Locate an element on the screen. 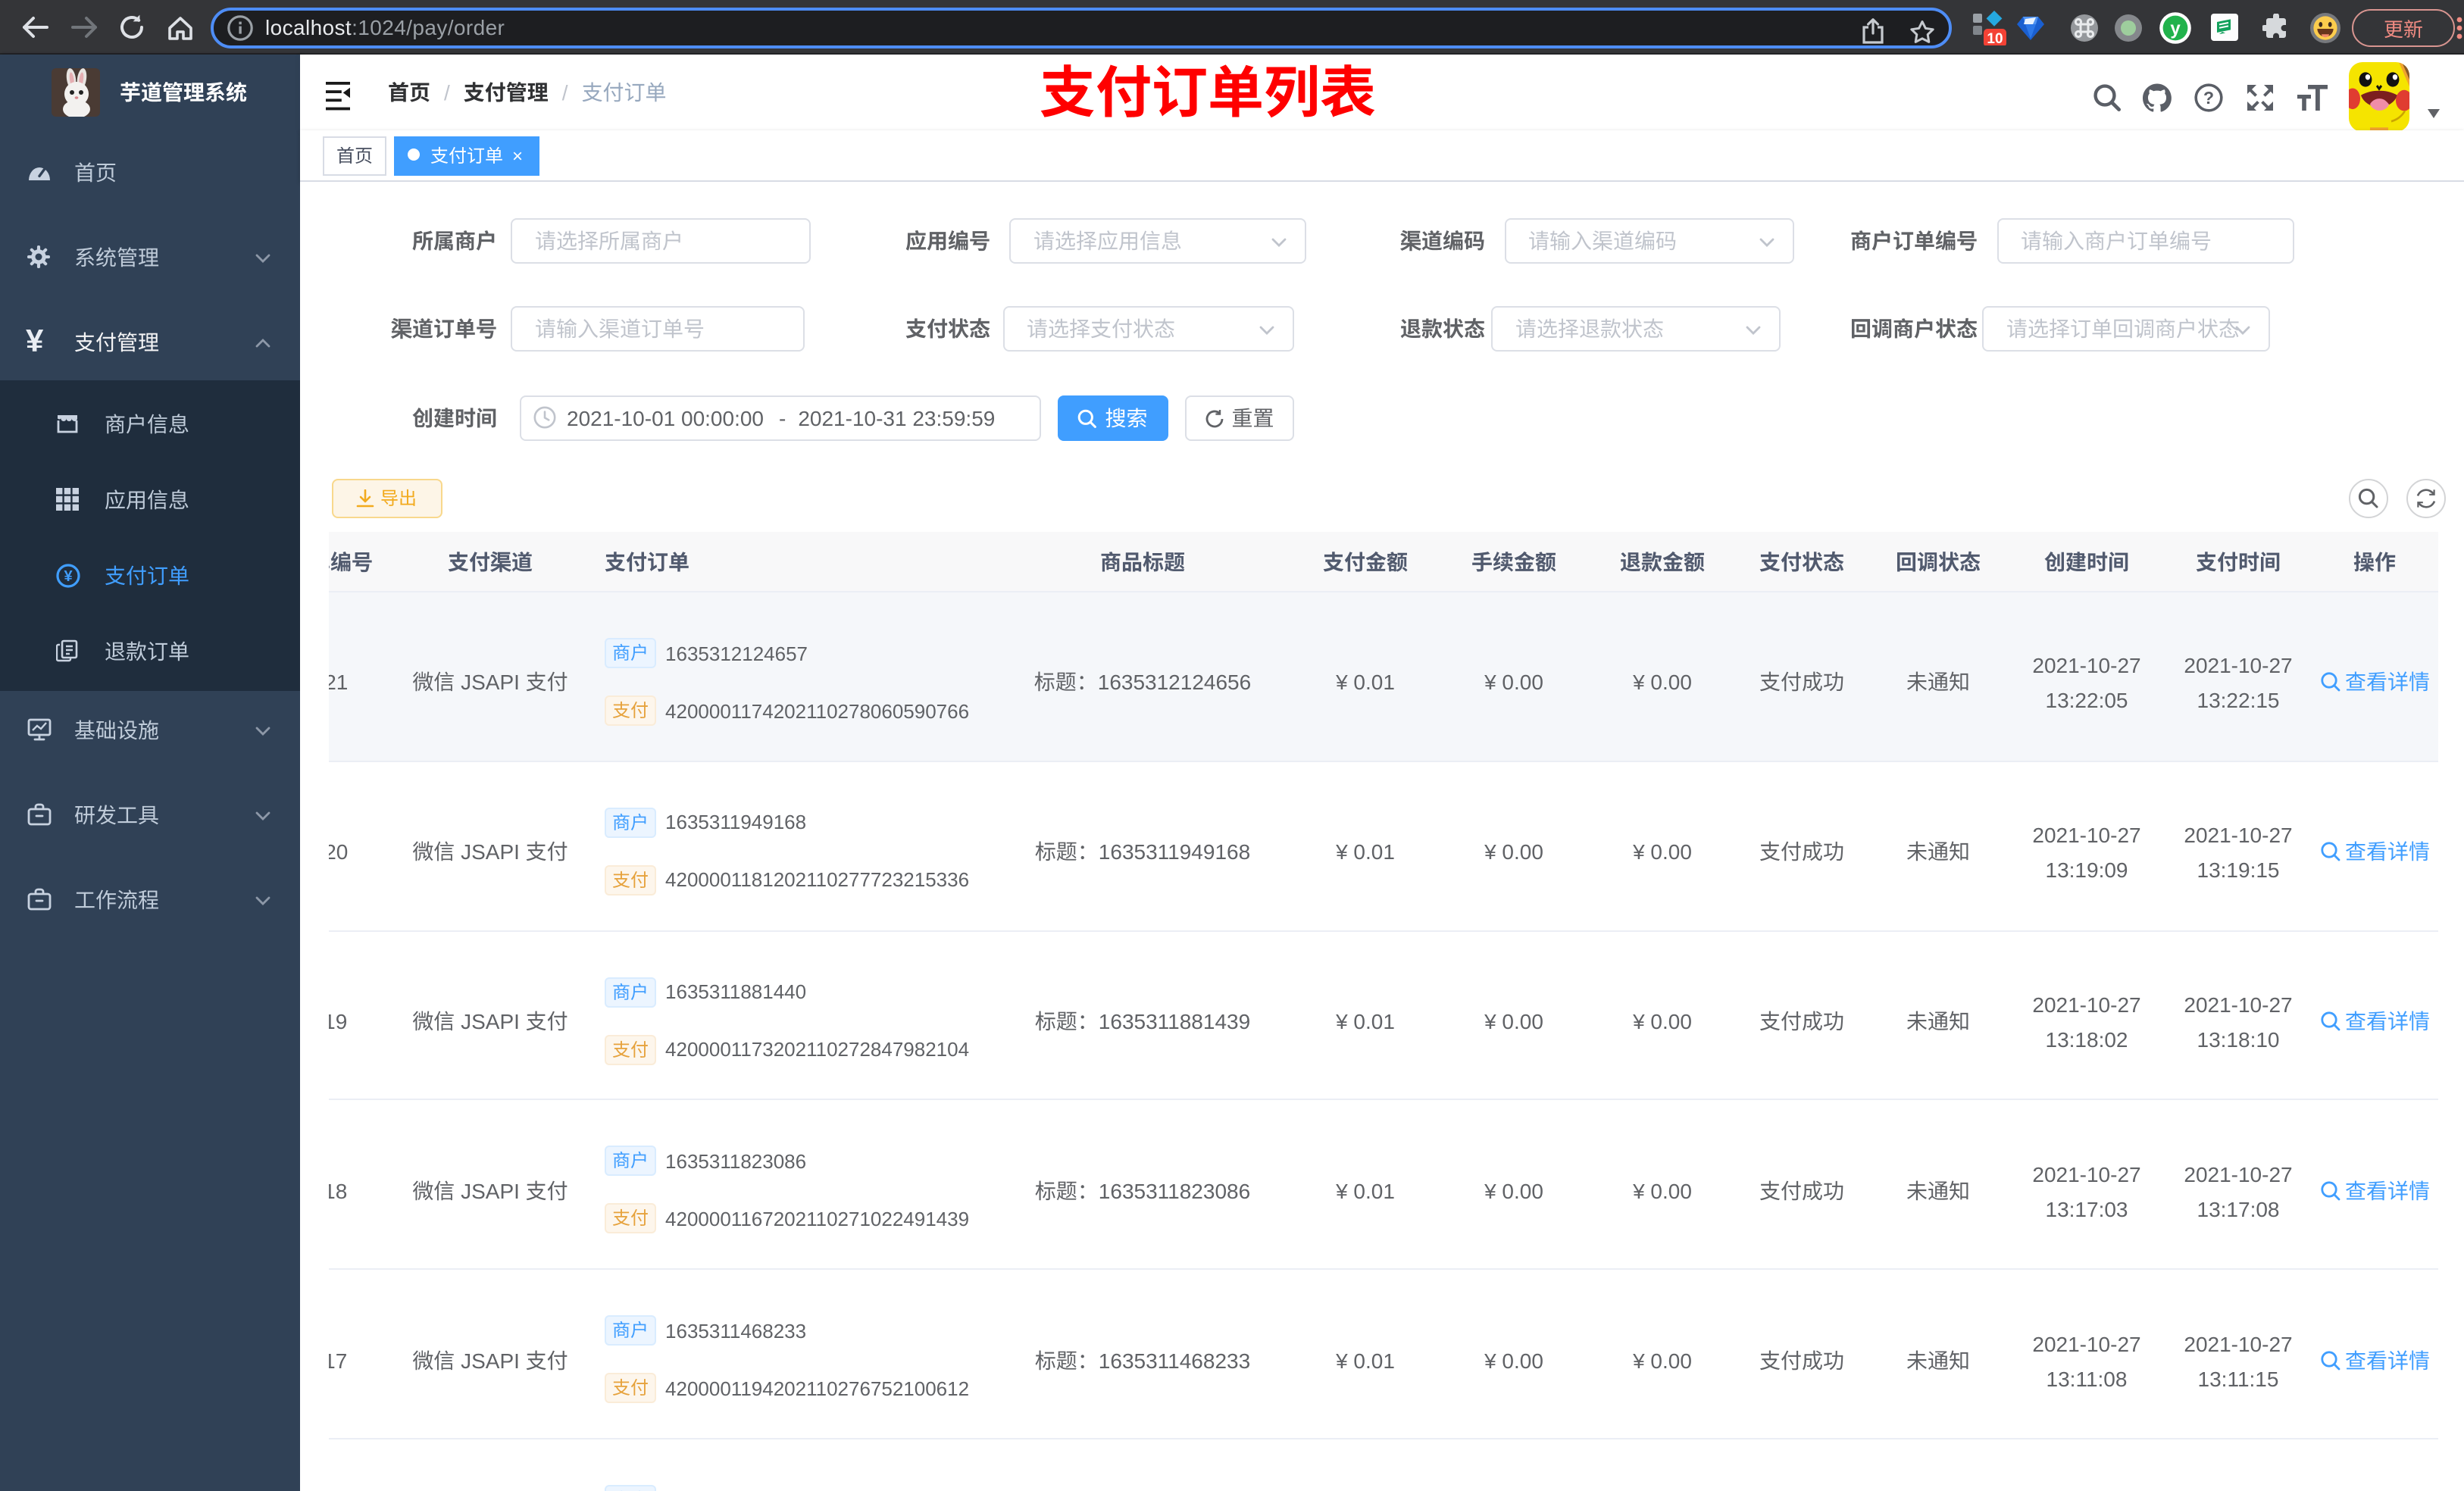  svg-text: y is located at coordinates (2174, 28).